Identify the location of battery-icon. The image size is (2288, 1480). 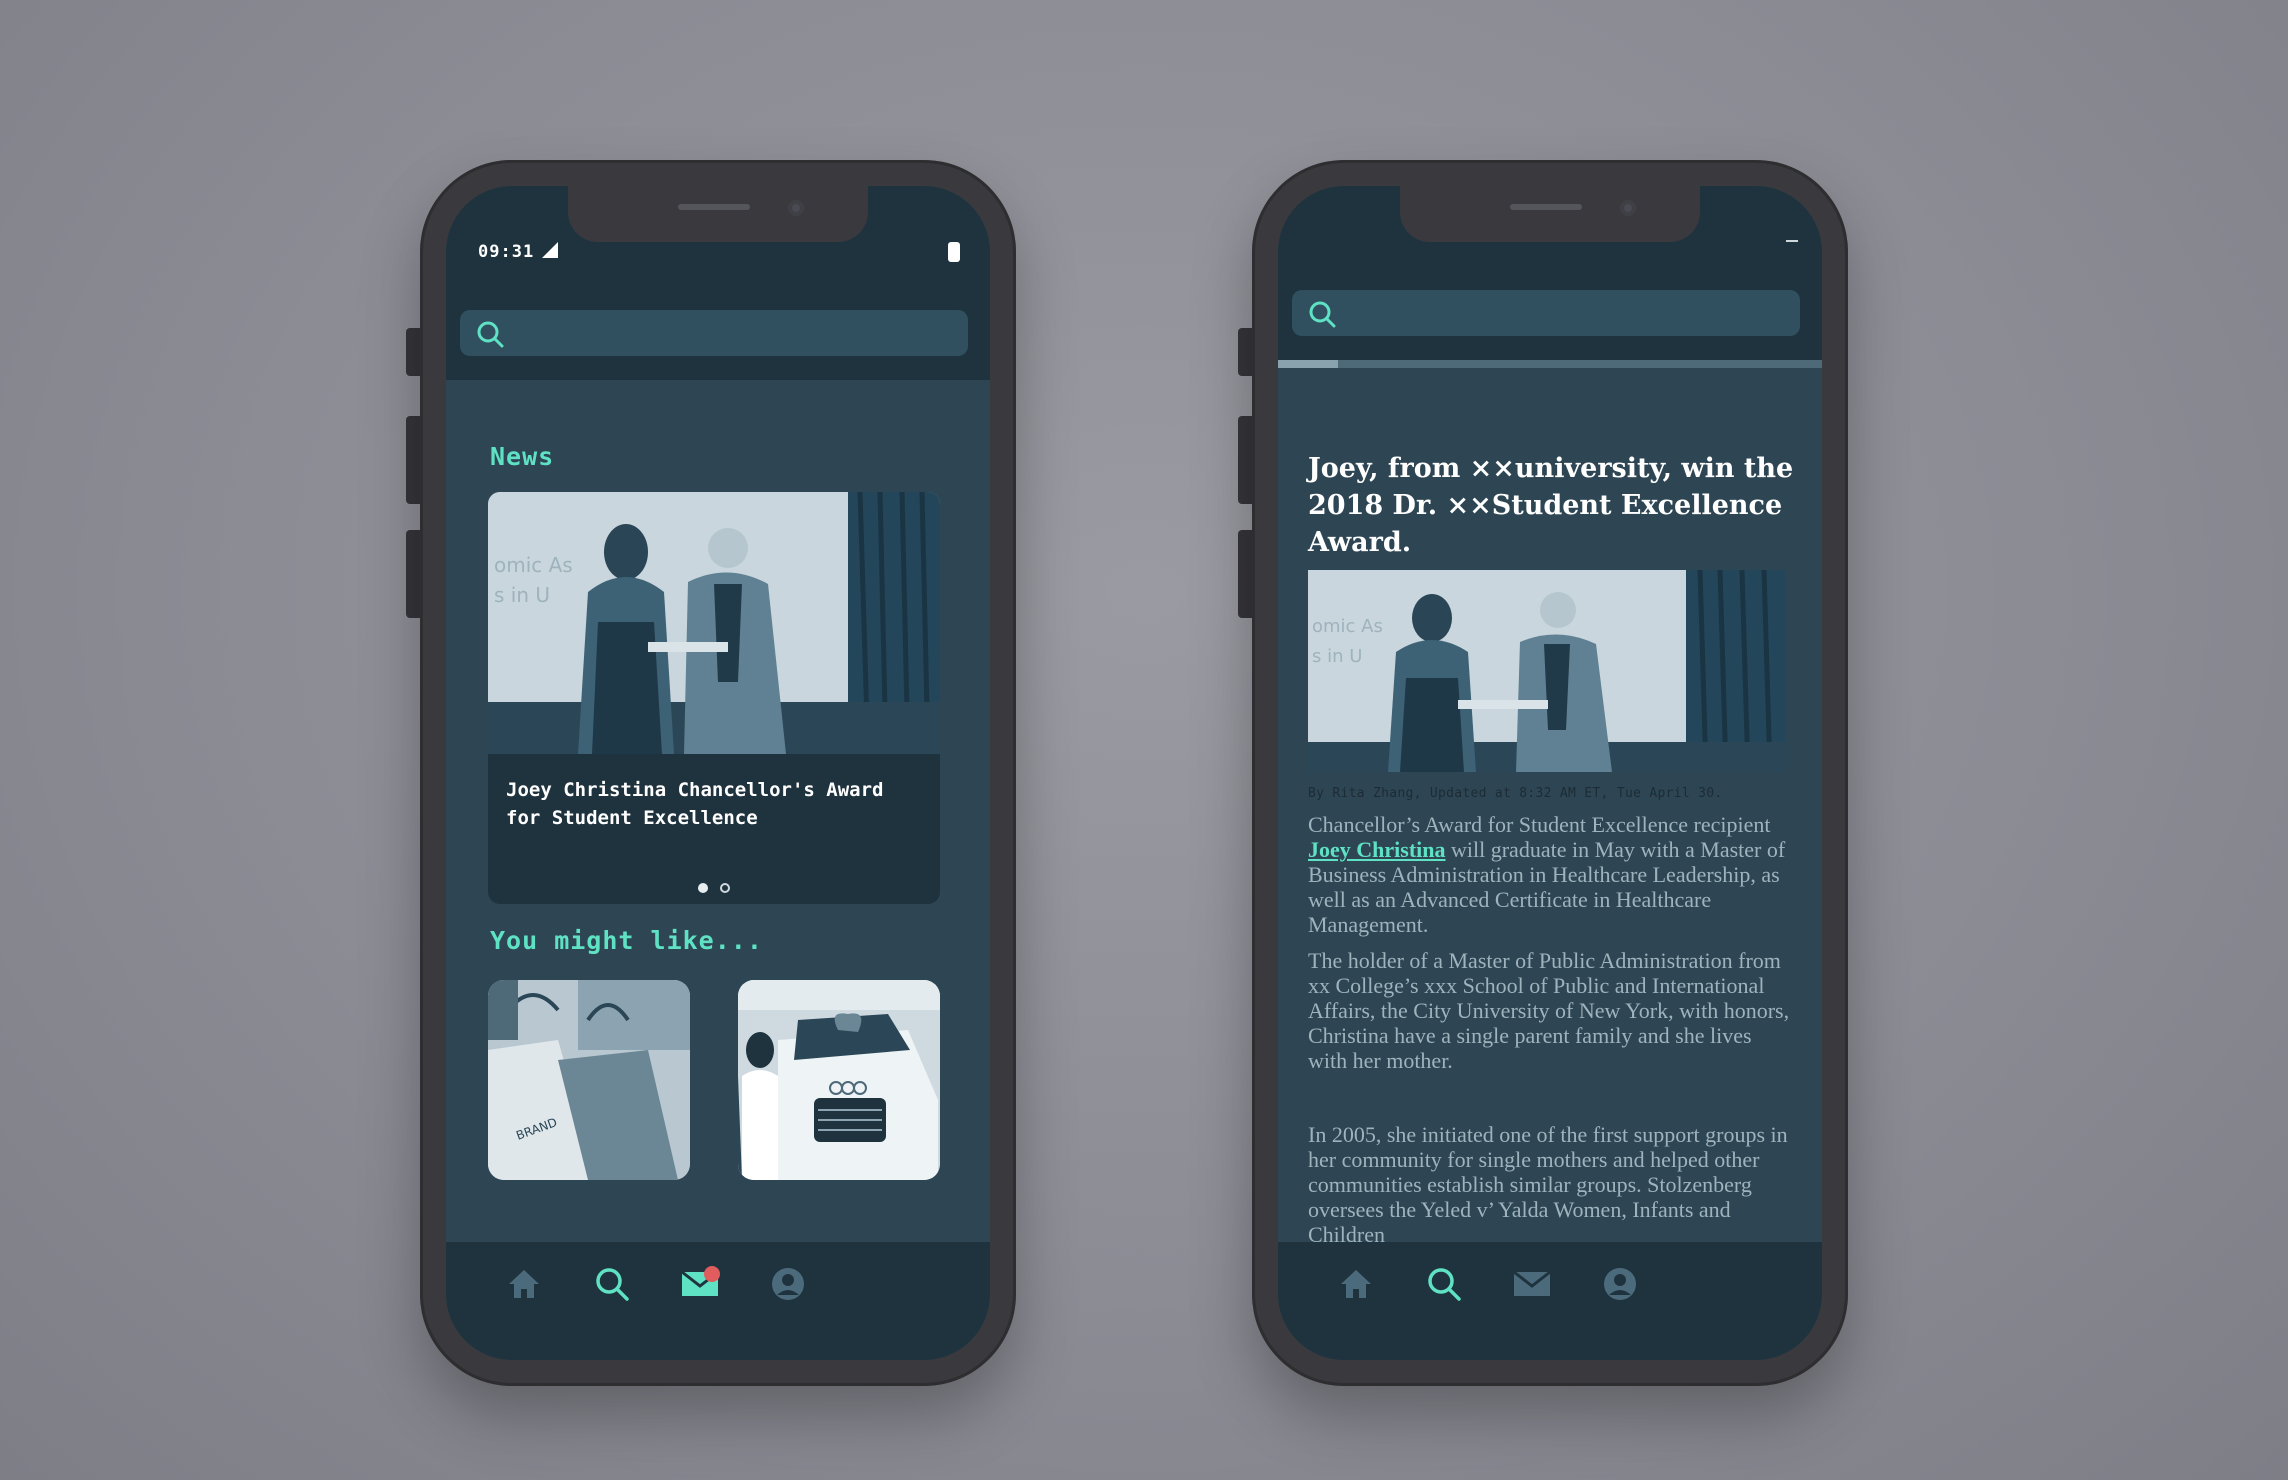
(954, 252).